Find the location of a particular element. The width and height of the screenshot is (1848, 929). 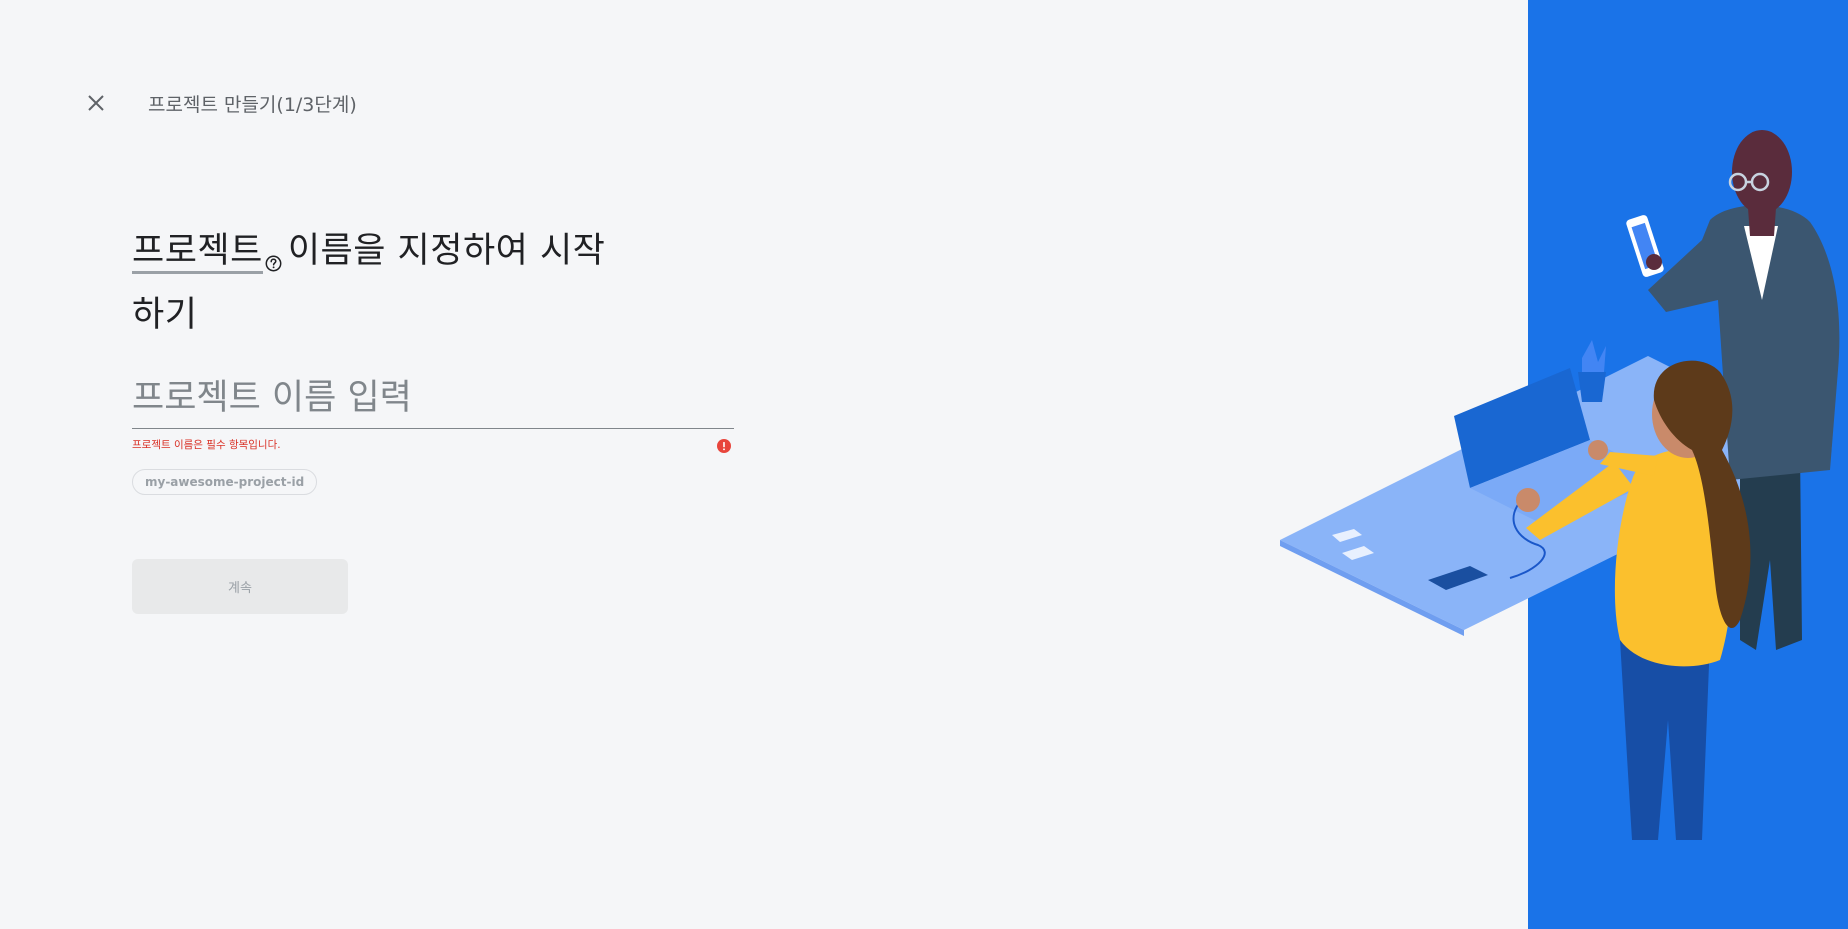

page-heading: 프로젝트 이름을 지정하여 시작 하기 is located at coordinates (392, 283).